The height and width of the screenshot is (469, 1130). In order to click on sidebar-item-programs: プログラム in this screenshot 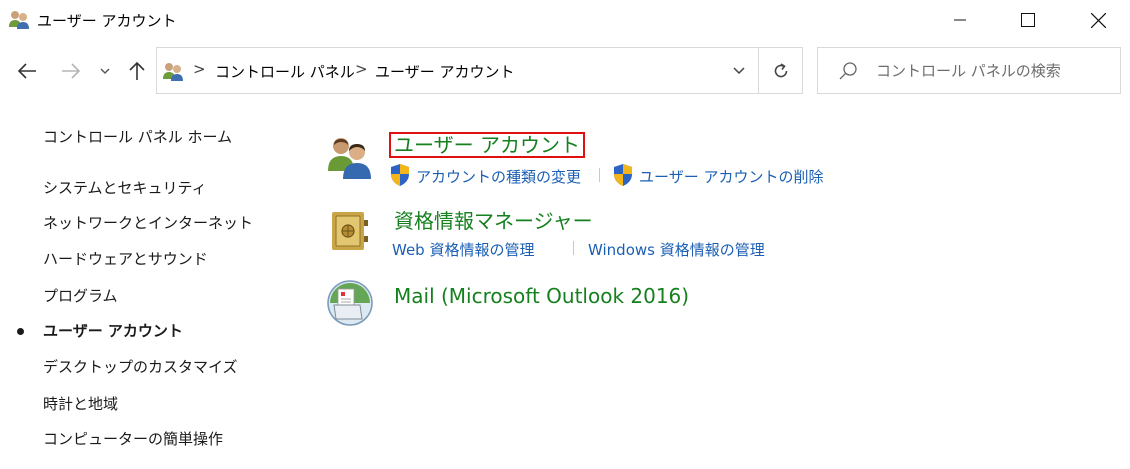, I will do `click(80, 295)`.